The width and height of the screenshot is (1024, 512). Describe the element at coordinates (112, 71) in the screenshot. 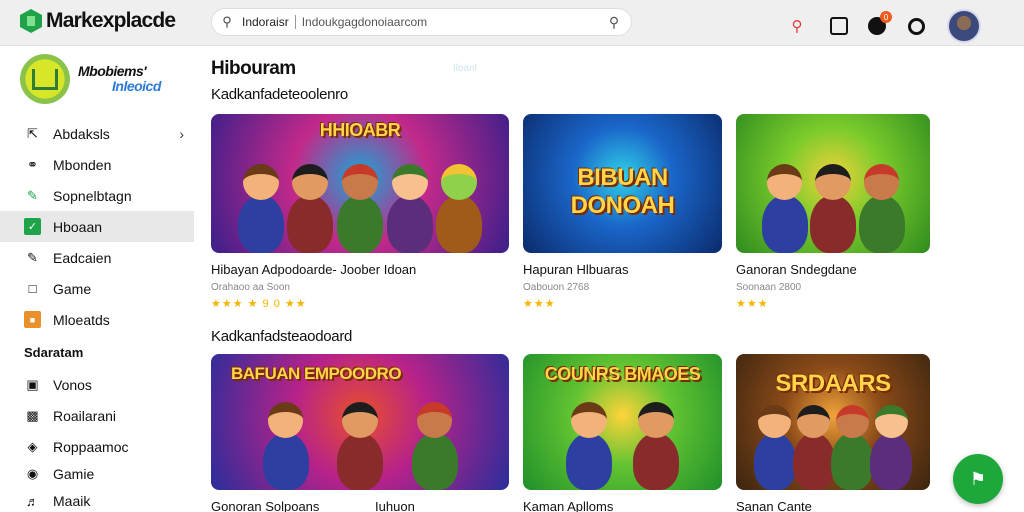

I see `brand-line-1: Mbobiems'` at that location.